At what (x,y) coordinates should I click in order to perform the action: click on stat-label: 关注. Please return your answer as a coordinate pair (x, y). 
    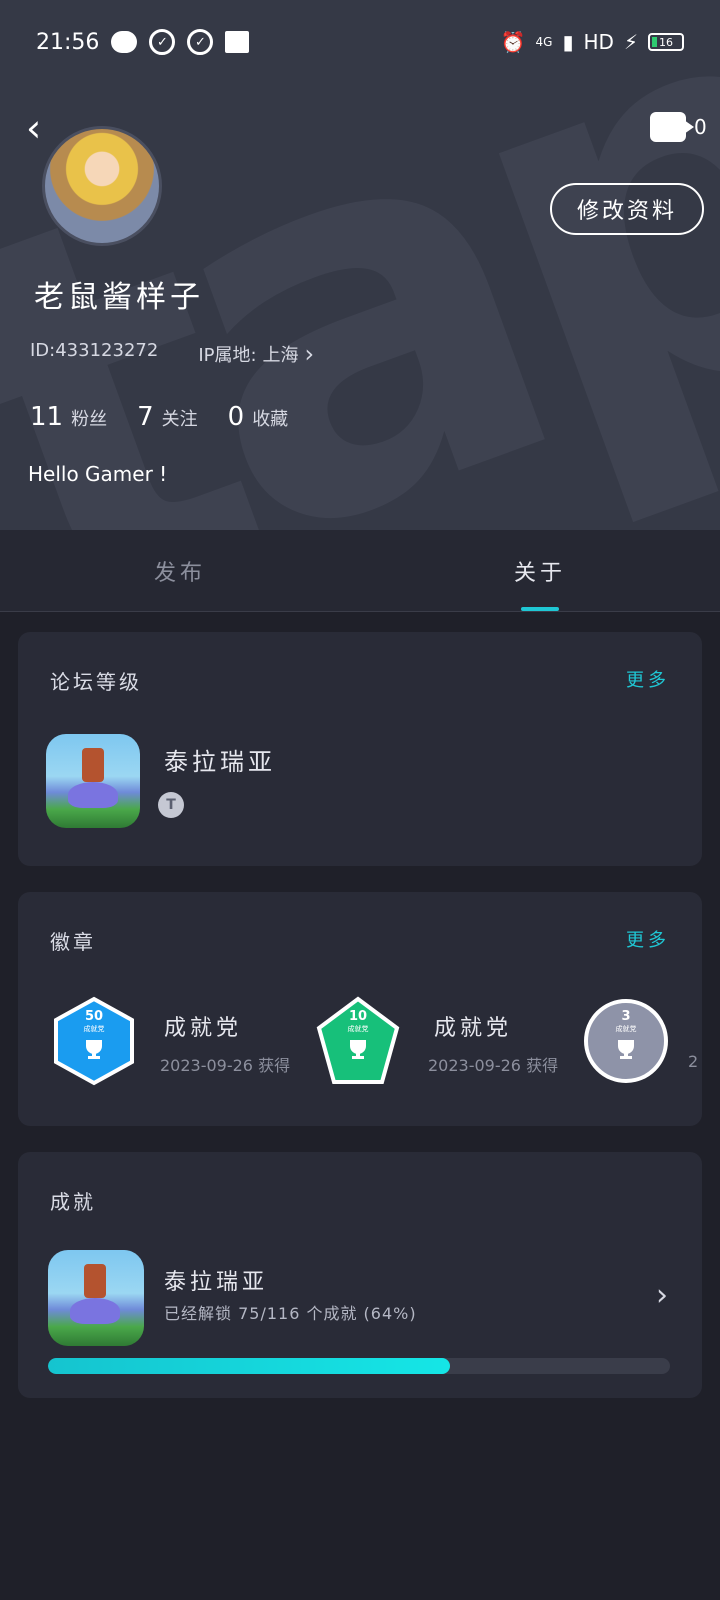
    Looking at the image, I should click on (179, 419).